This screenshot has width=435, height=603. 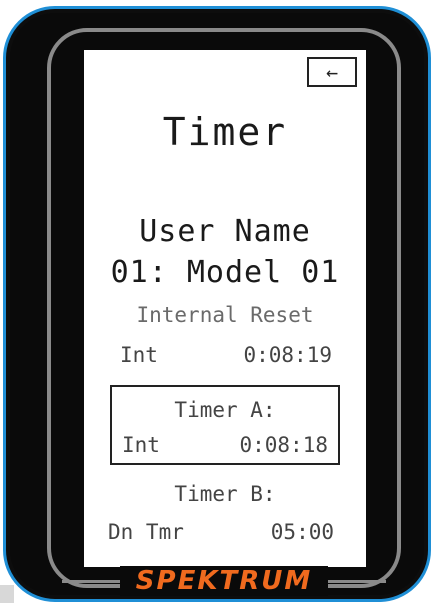 What do you see at coordinates (357, 581) in the screenshot?
I see `brand-divider-right` at bounding box center [357, 581].